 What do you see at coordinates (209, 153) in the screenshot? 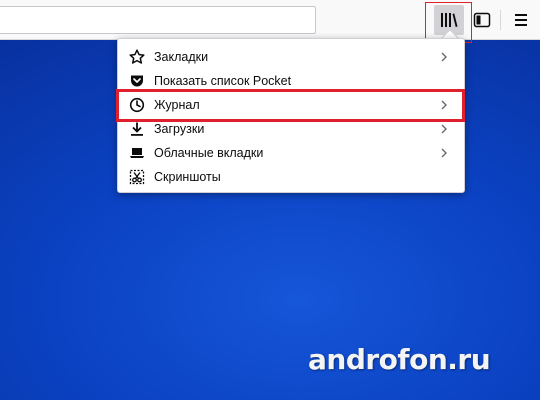
I see `menu-item-label: Облачные вкладки` at bounding box center [209, 153].